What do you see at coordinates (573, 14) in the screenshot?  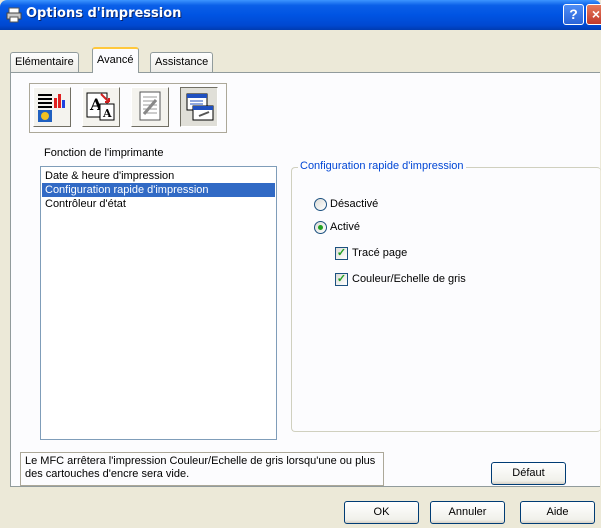 I see `help-title-button: ?` at bounding box center [573, 14].